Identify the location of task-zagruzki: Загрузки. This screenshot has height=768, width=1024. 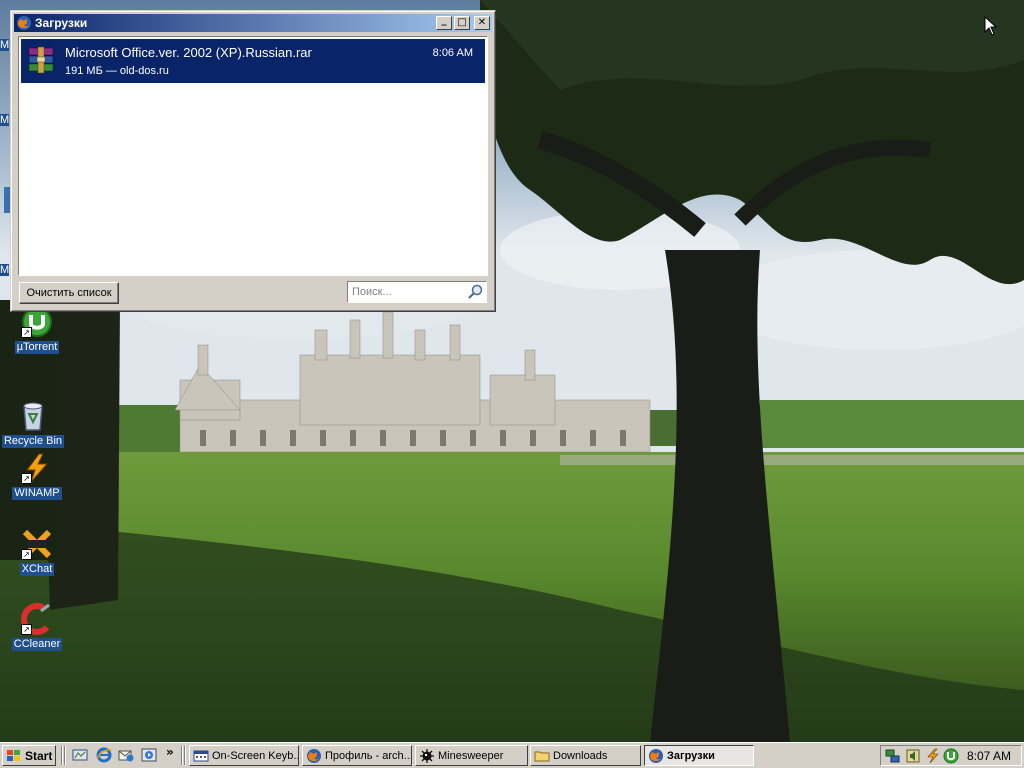
(699, 755).